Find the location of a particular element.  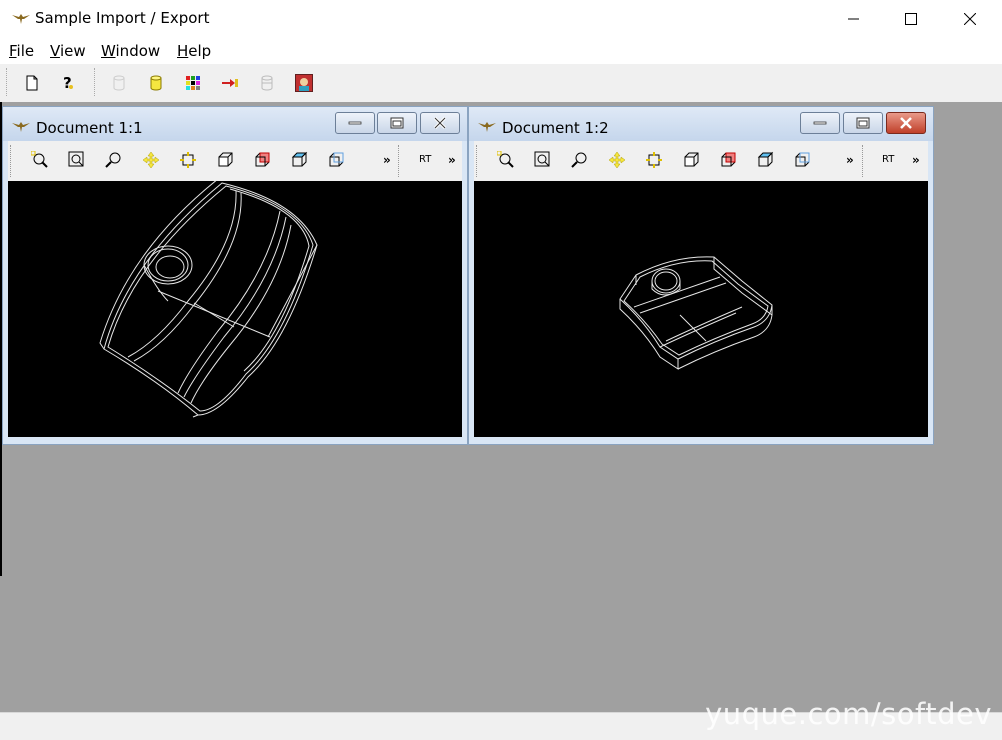

help-button: ? is located at coordinates (68, 83).